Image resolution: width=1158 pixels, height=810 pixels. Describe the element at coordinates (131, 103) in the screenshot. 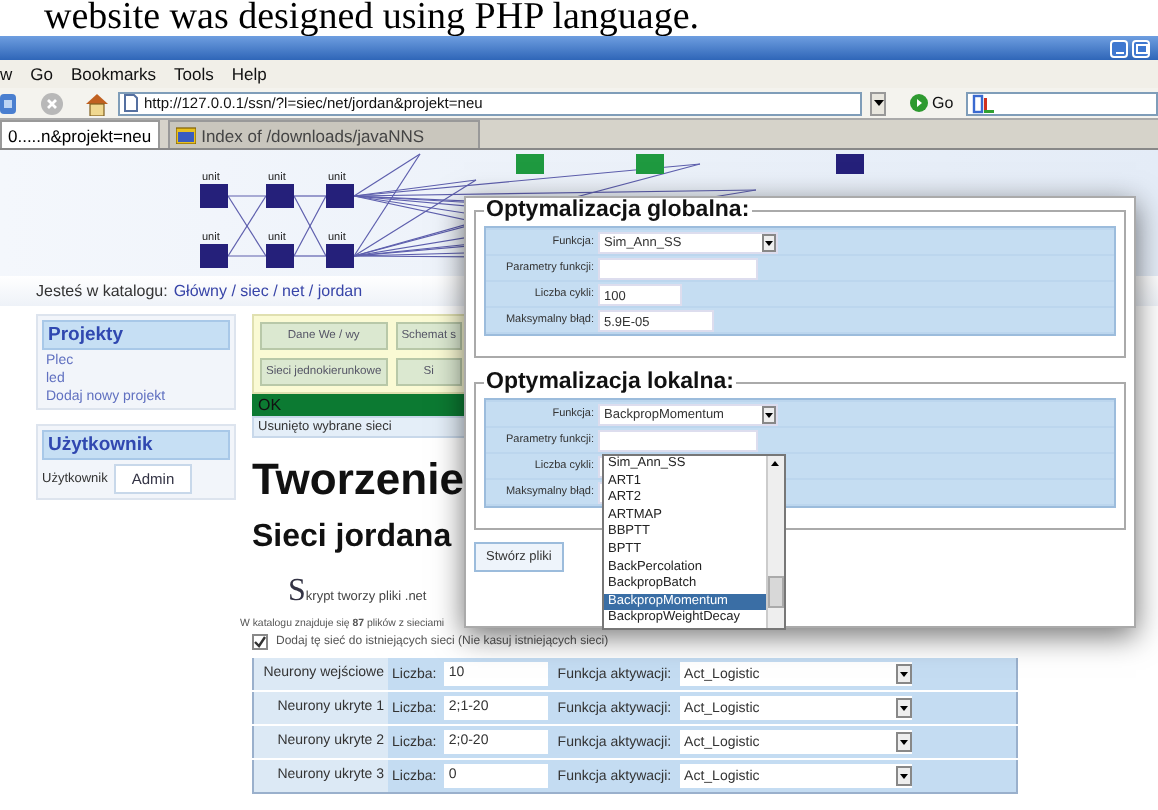

I see `page-icon` at that location.